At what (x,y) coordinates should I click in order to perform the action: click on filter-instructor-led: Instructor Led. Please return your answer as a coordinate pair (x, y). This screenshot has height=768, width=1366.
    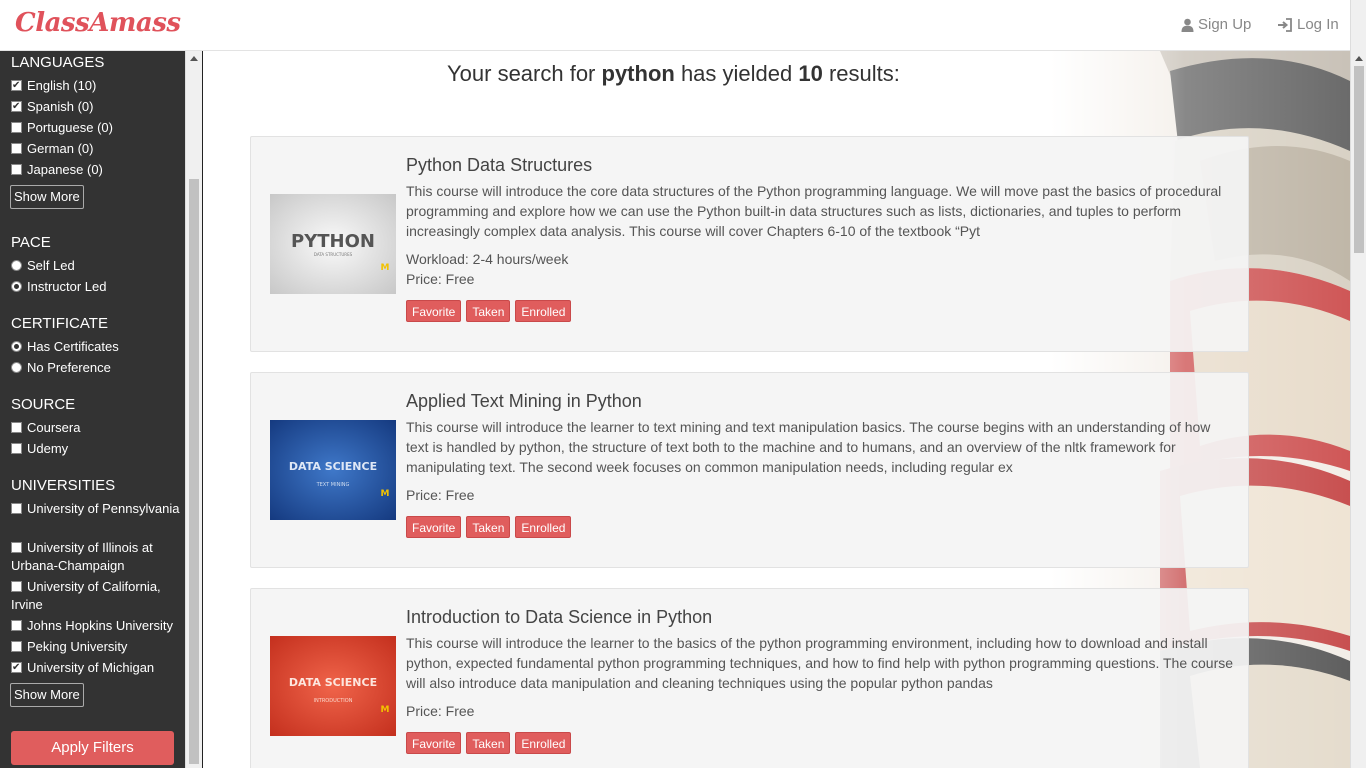
    Looking at the image, I should click on (98, 287).